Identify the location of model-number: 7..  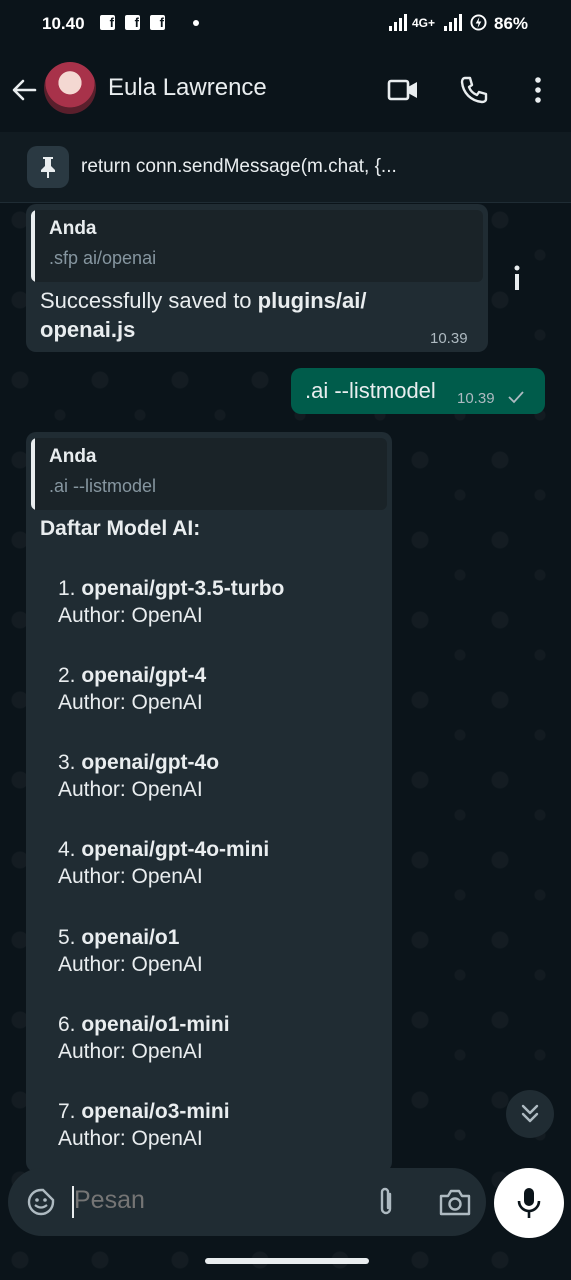
(67, 1111).